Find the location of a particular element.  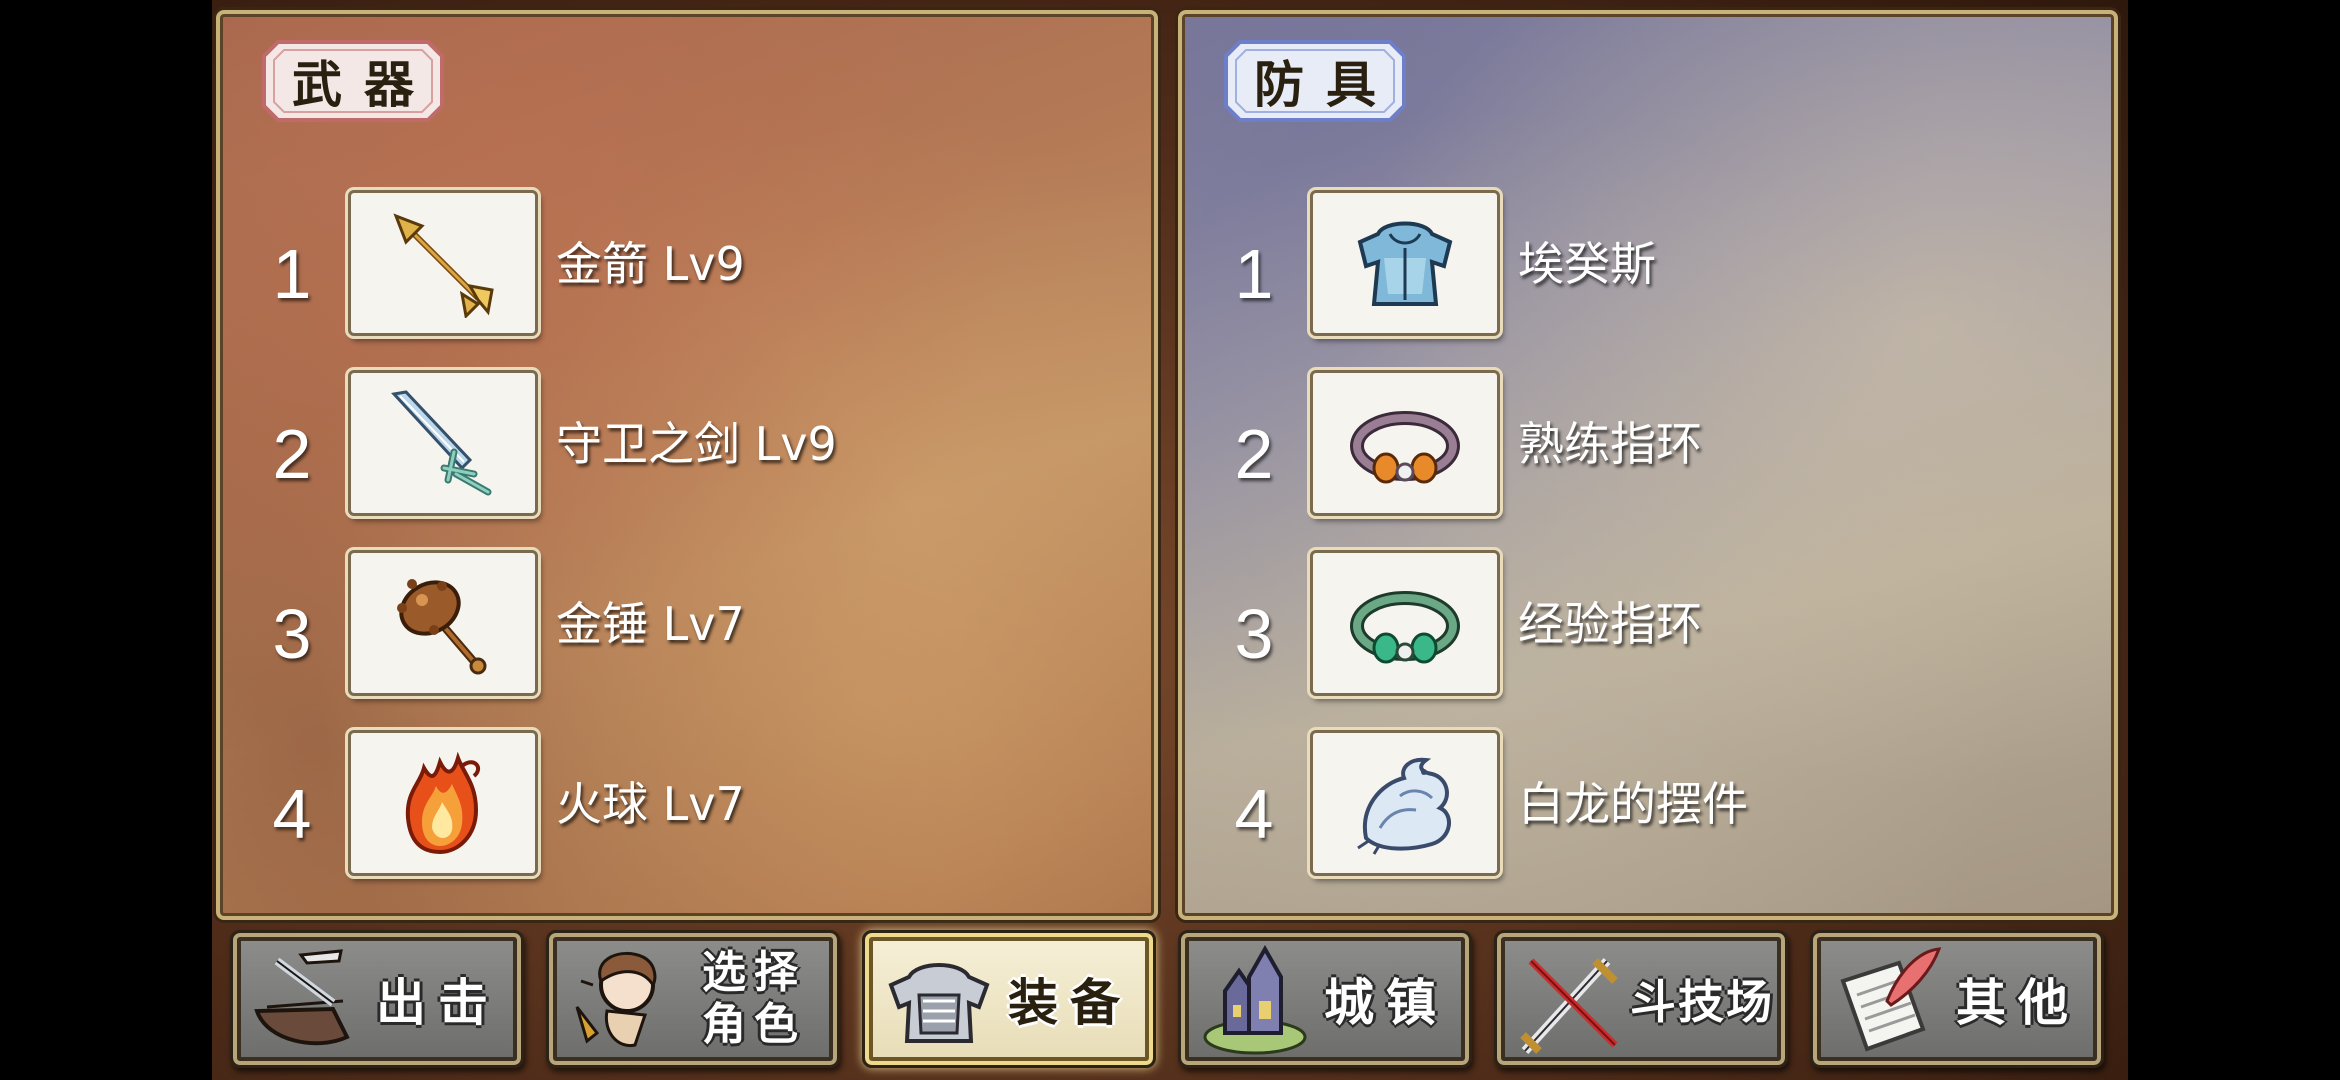

weapon-label: 金锤 Lv7 is located at coordinates (650, 624).